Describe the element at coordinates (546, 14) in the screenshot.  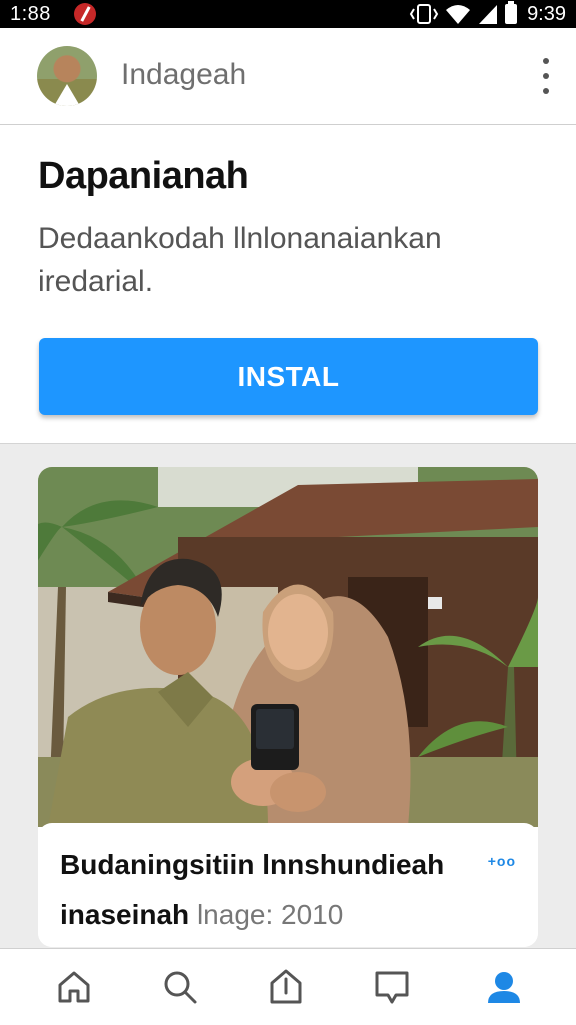
I see `status-clock: 9:39` at that location.